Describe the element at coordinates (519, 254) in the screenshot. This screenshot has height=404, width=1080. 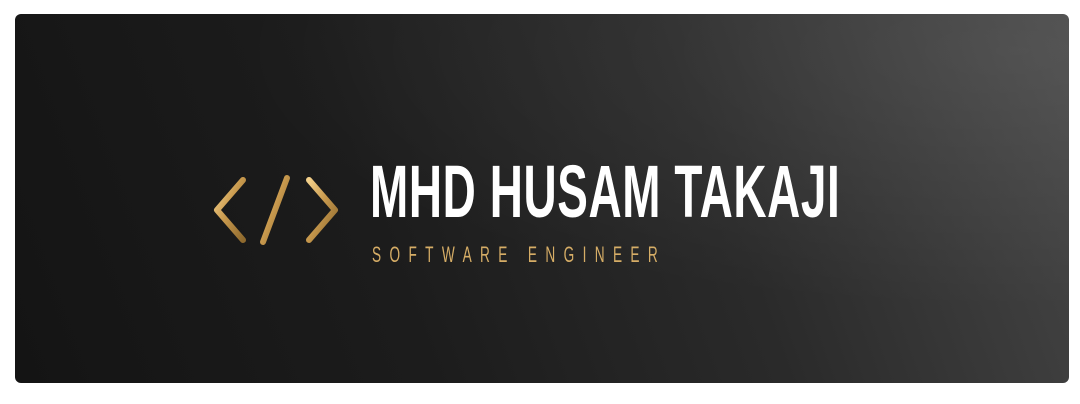
I see `role-subtitle: SOFTWARE ENGINEER` at that location.